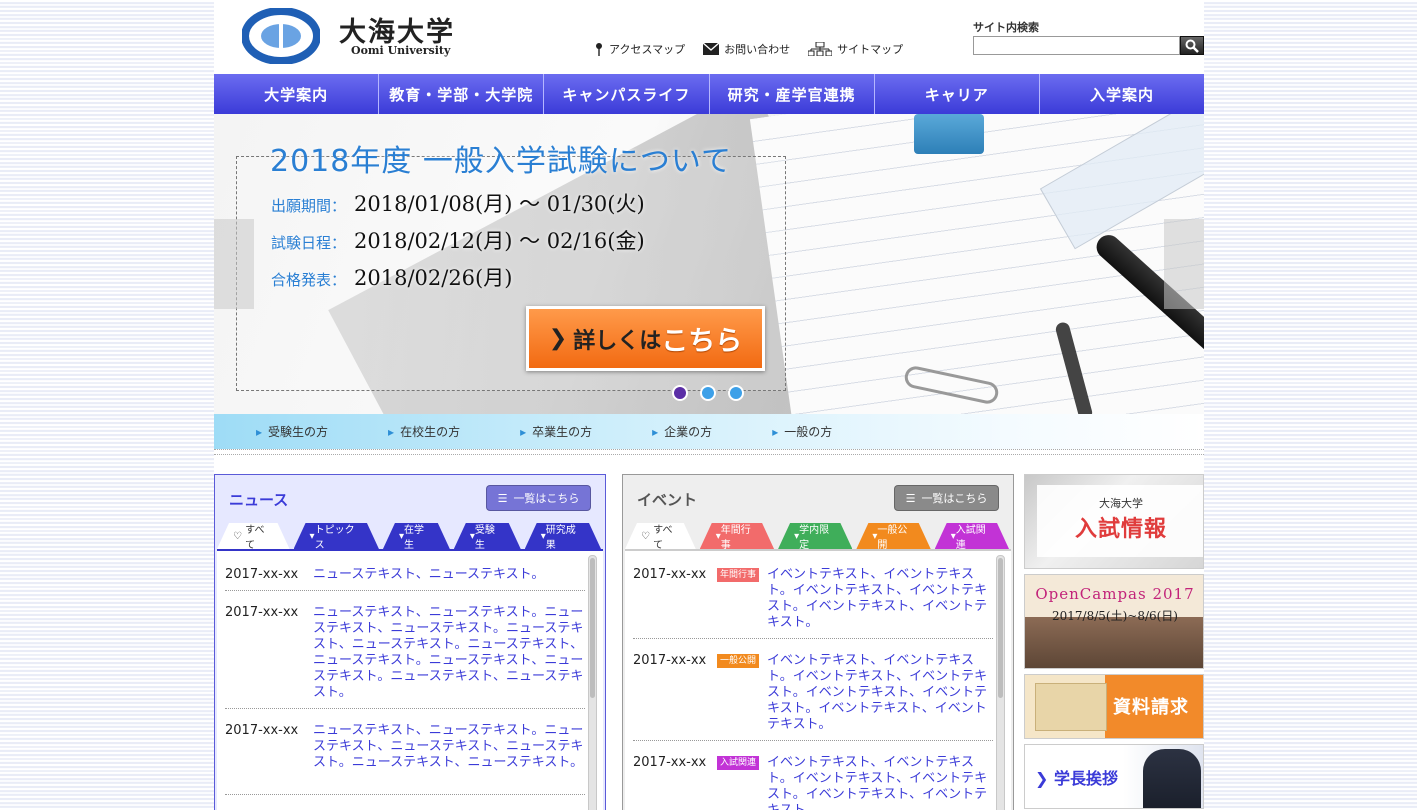  What do you see at coordinates (702, 341) in the screenshot?
I see `hero-button-big: こちら` at bounding box center [702, 341].